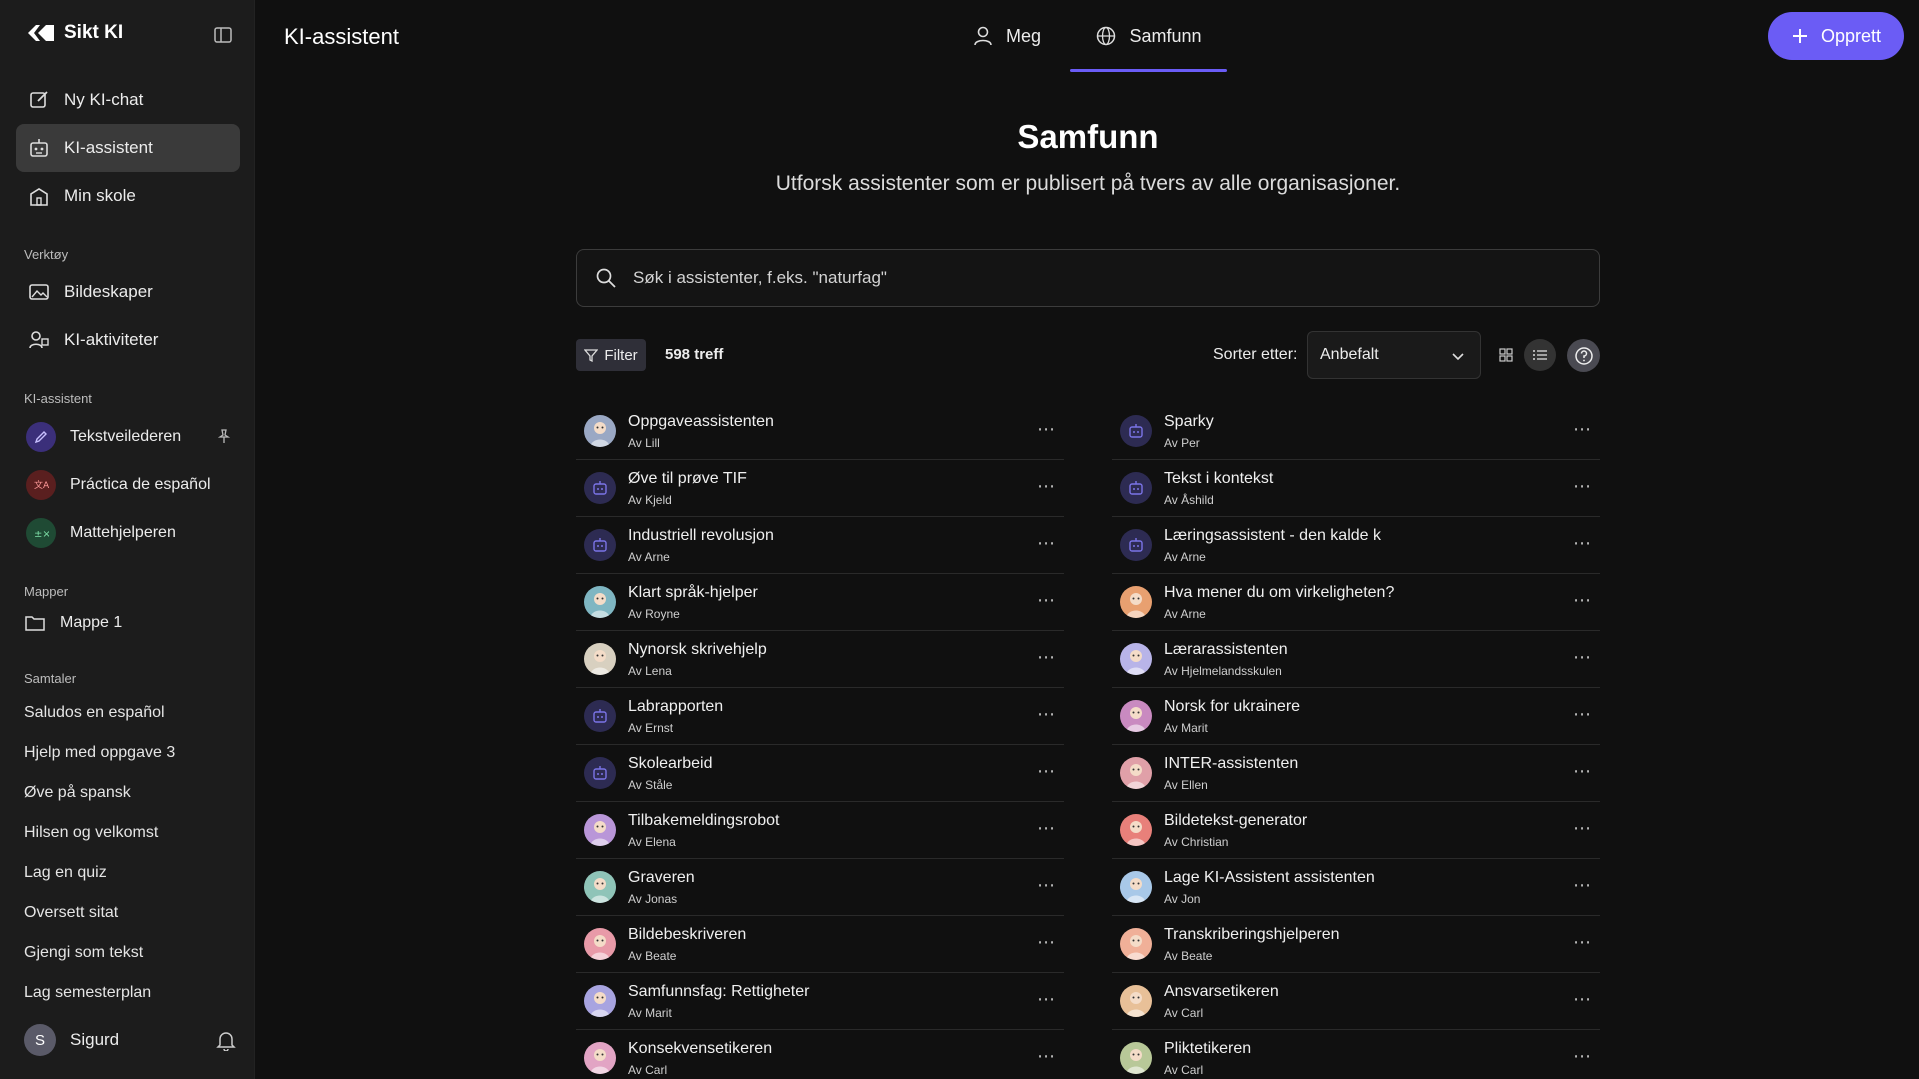 This screenshot has width=1919, height=1079. Describe the element at coordinates (820, 830) in the screenshot. I see `list-item: Tilbakemeldingsrobot Av Elena ⋯` at that location.